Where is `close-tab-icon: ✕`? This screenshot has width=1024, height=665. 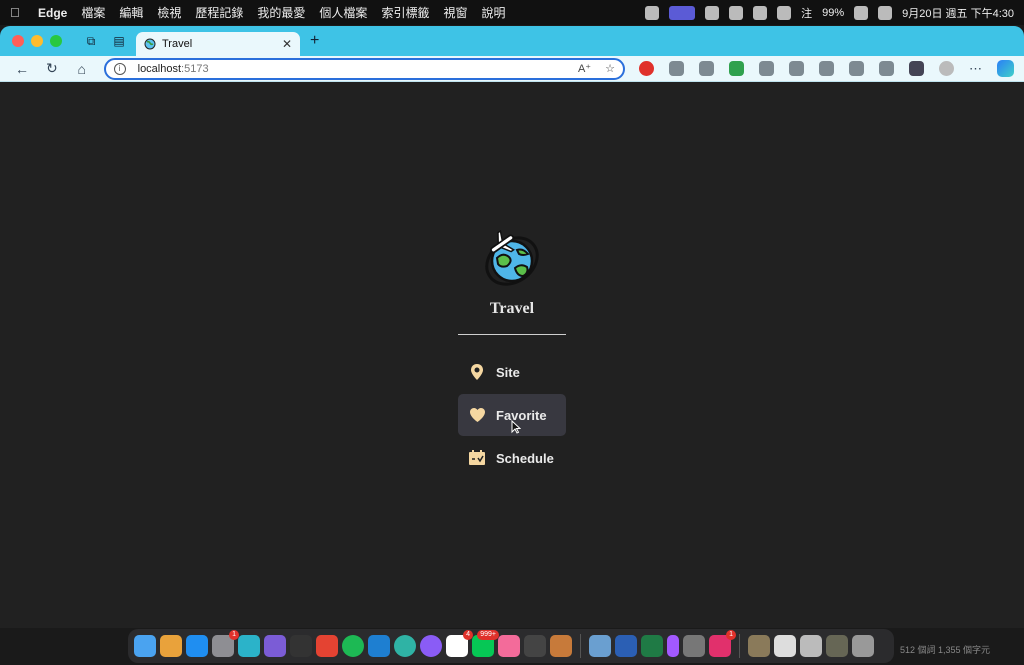
close-tab-icon: ✕ is located at coordinates (287, 44).